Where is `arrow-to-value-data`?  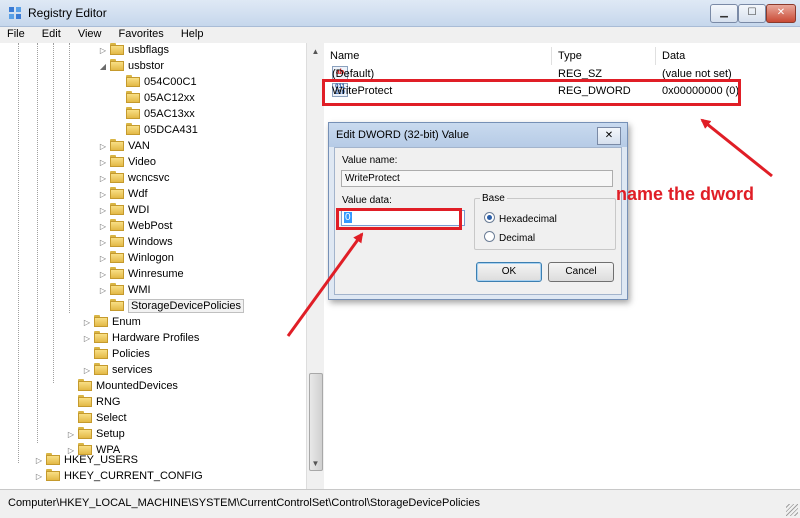
arrow-to-value-data is located at coordinates (325, 284).